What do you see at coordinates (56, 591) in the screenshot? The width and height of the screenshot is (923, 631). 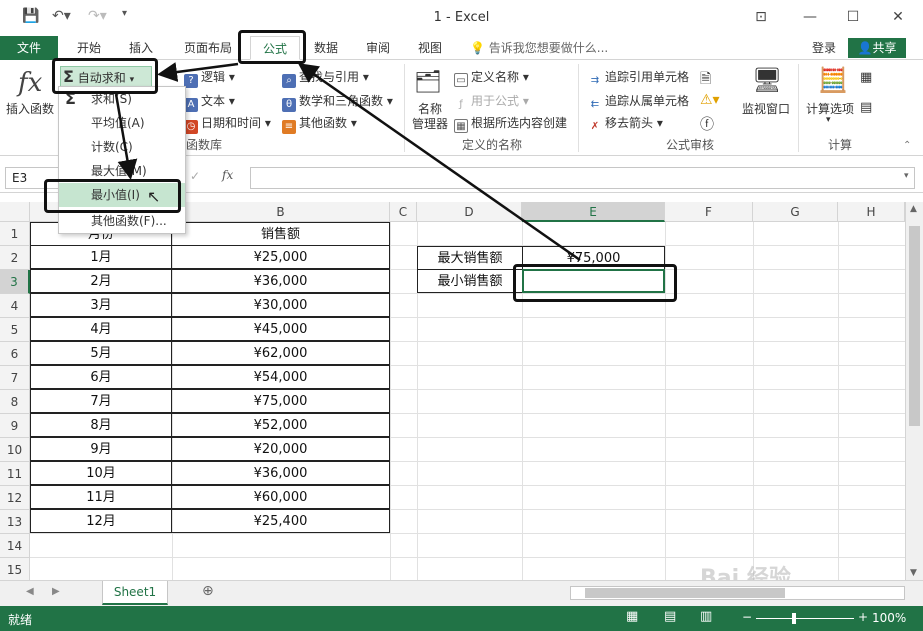 I see `next-sheet-icon: ▶` at bounding box center [56, 591].